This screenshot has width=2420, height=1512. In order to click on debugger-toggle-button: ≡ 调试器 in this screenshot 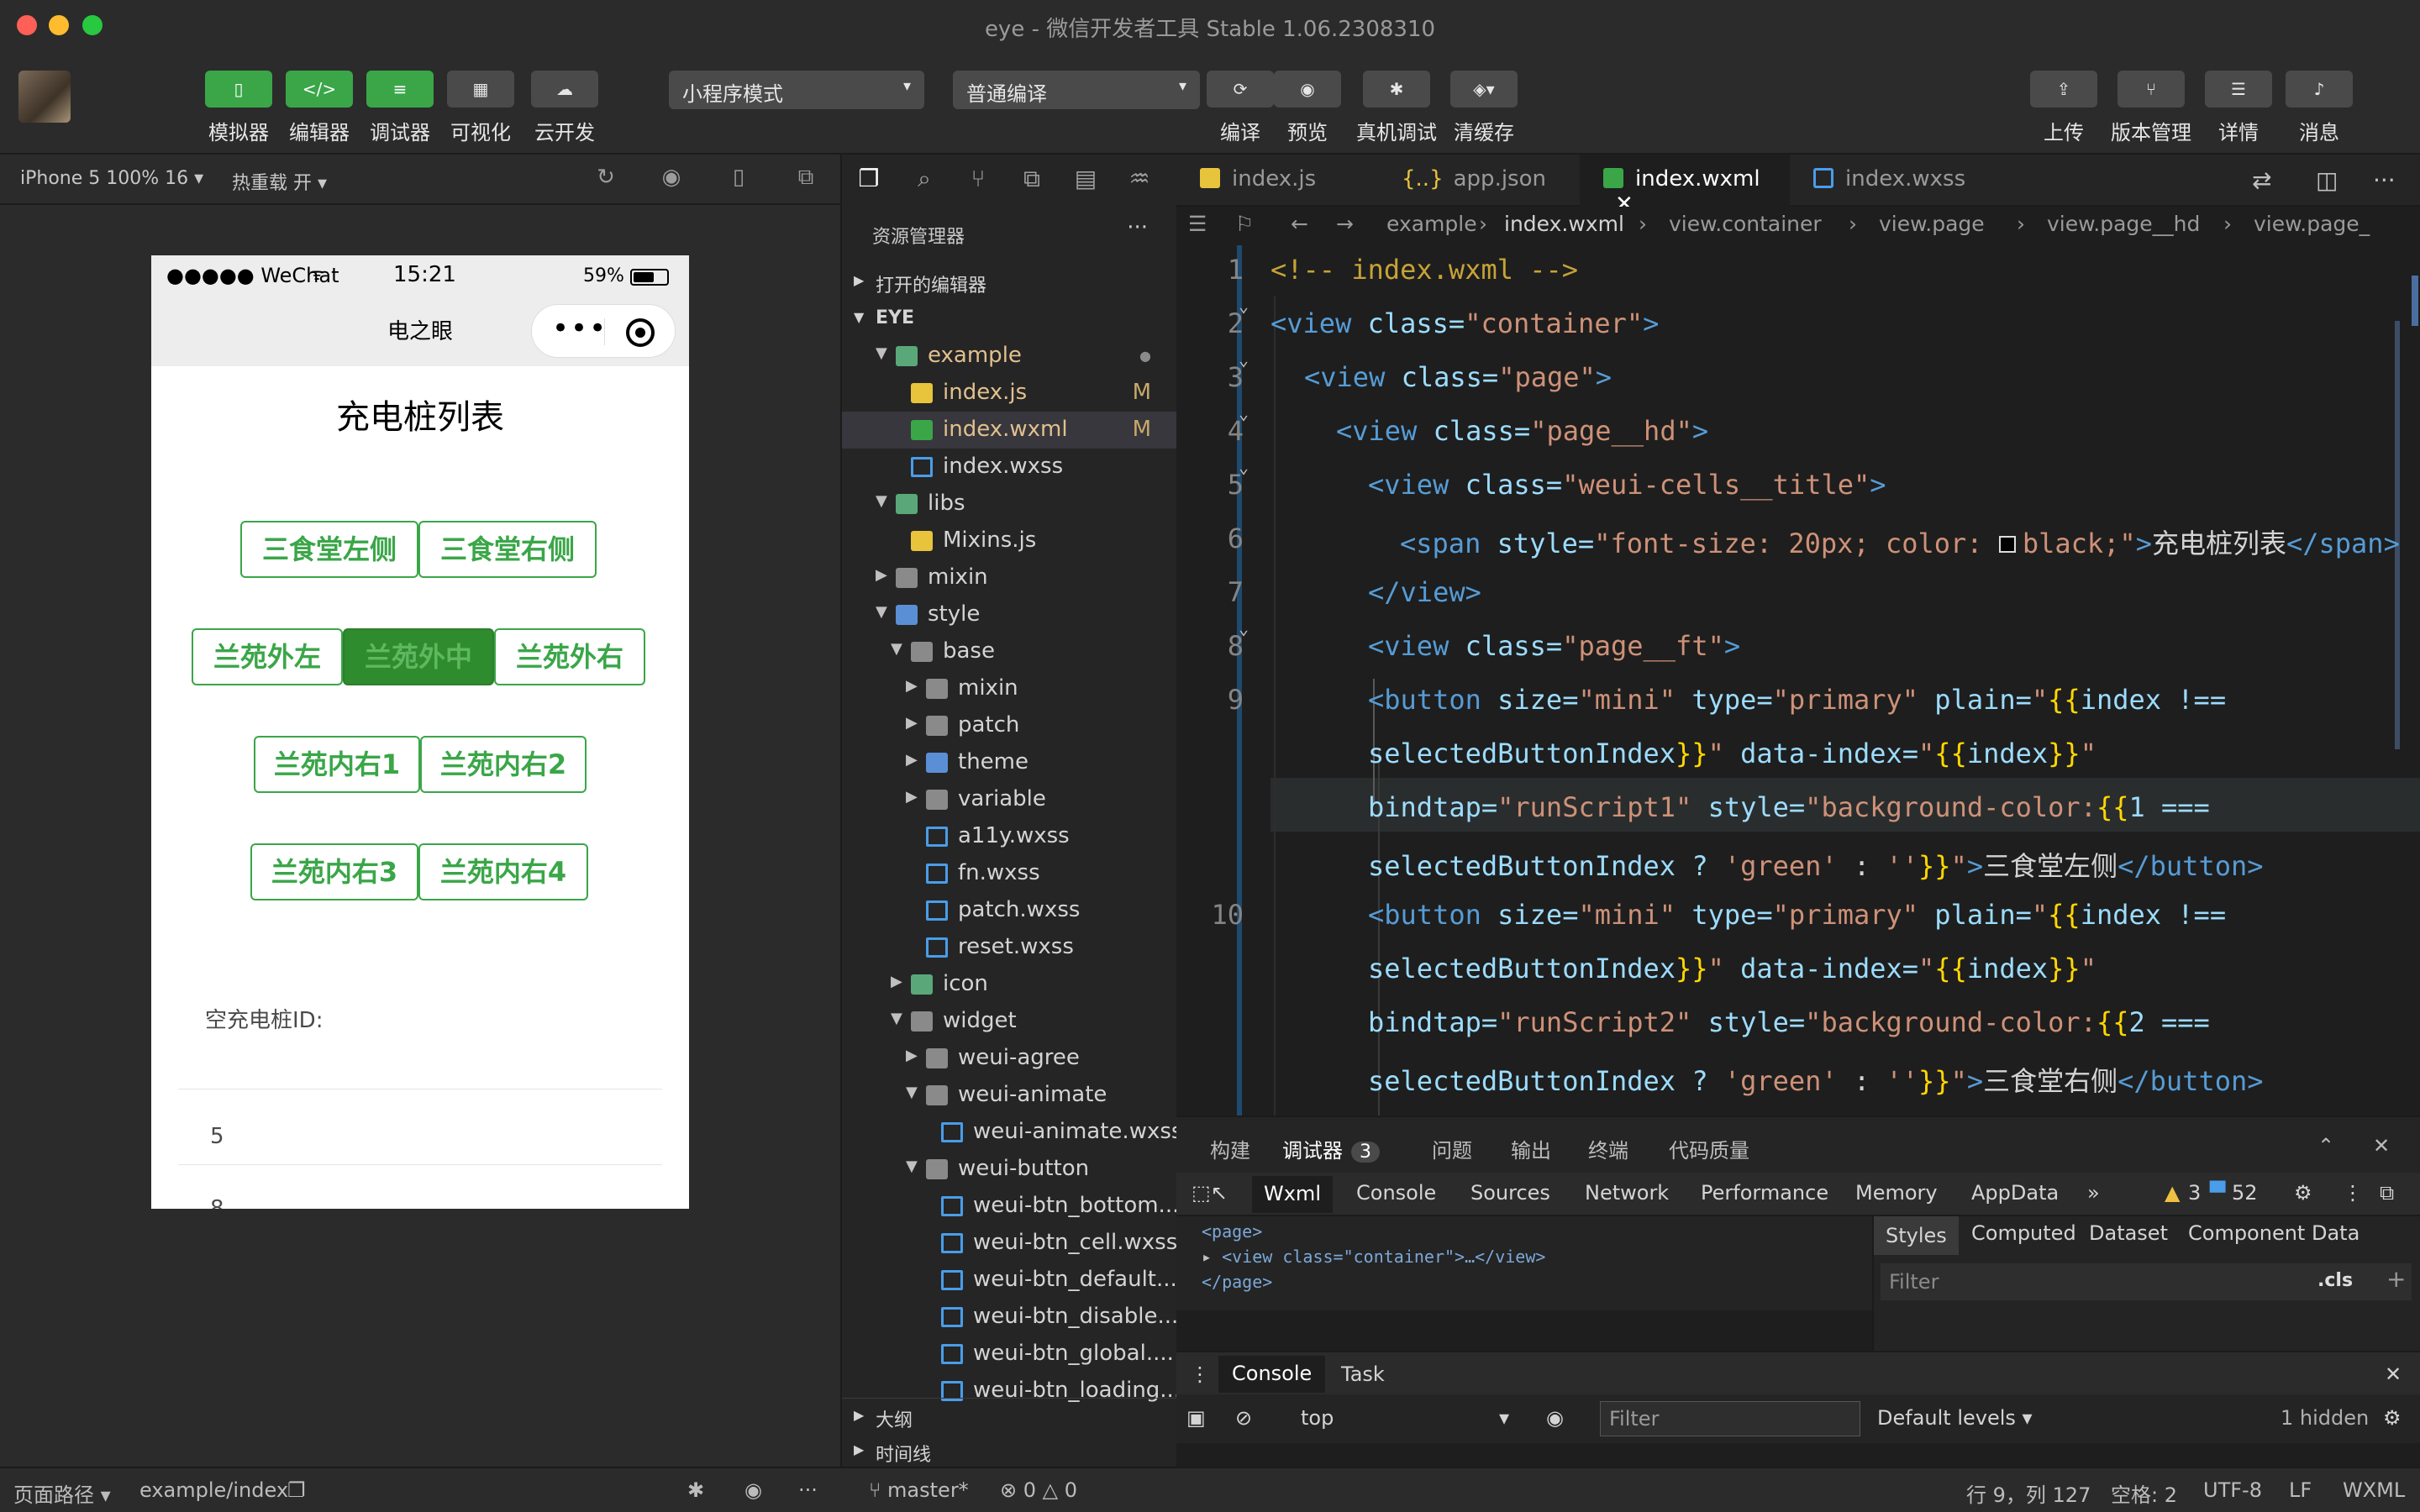, I will do `click(400, 108)`.